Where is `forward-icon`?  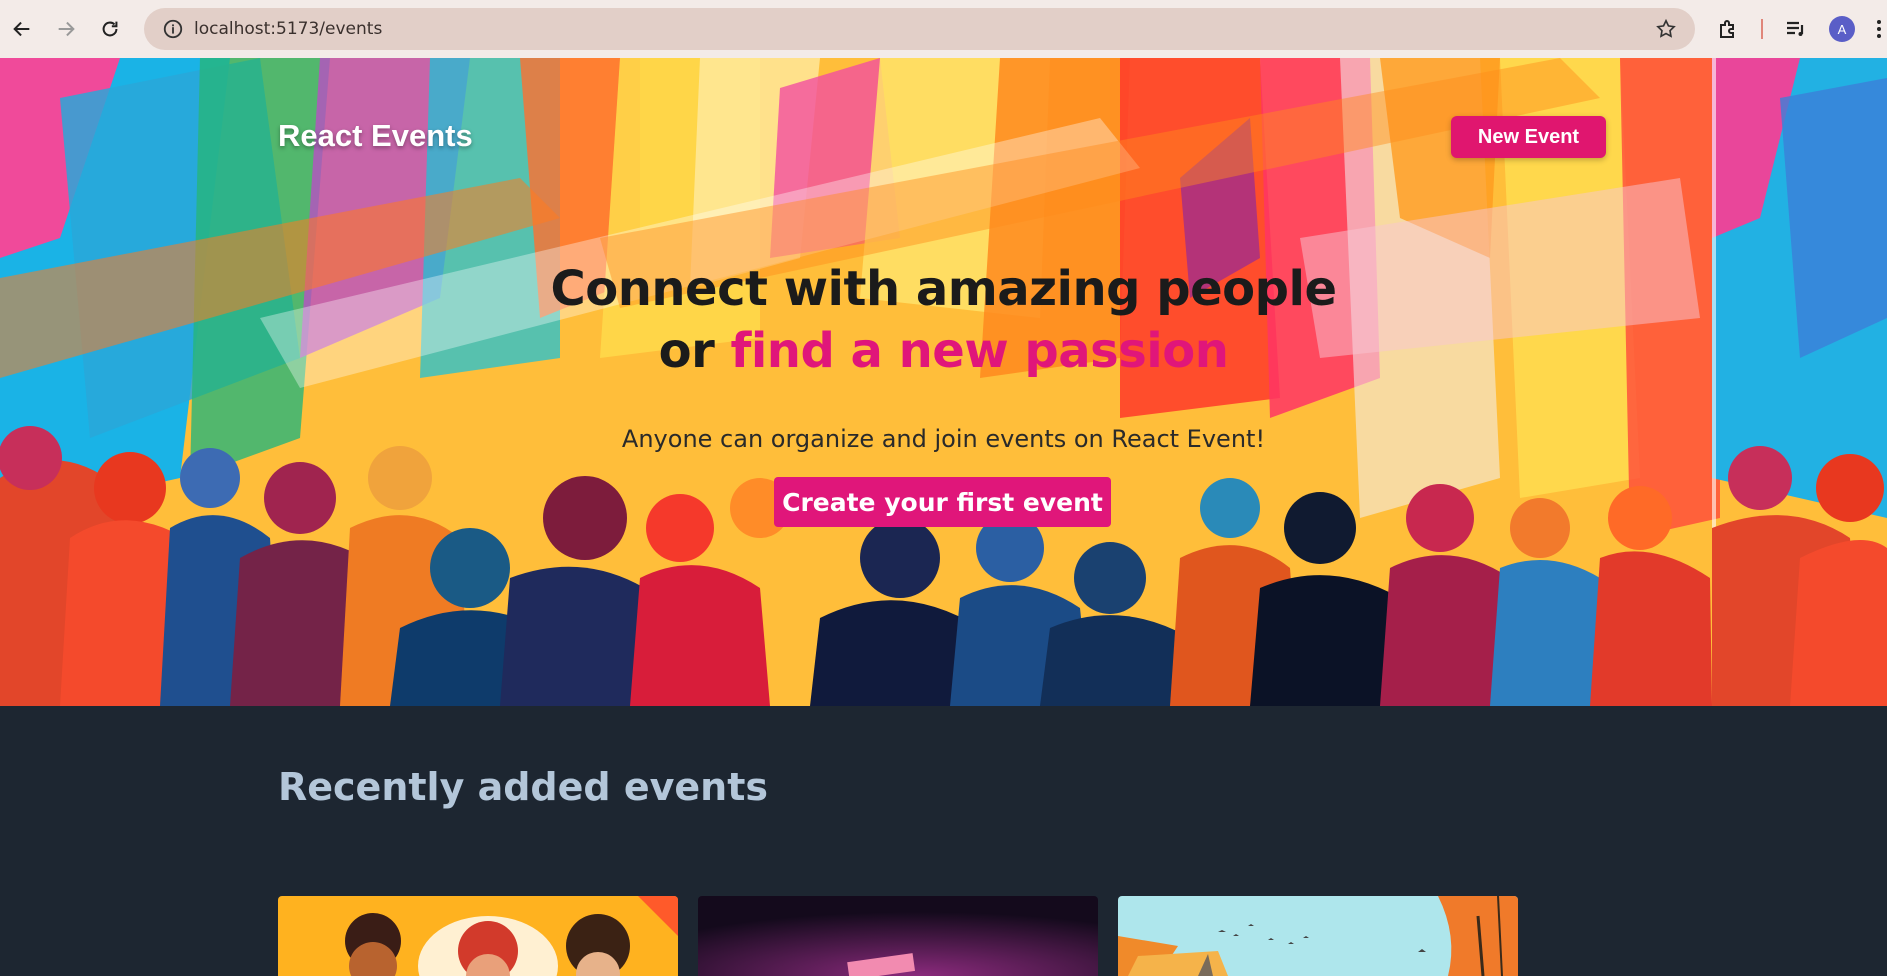
forward-icon is located at coordinates (66, 29).